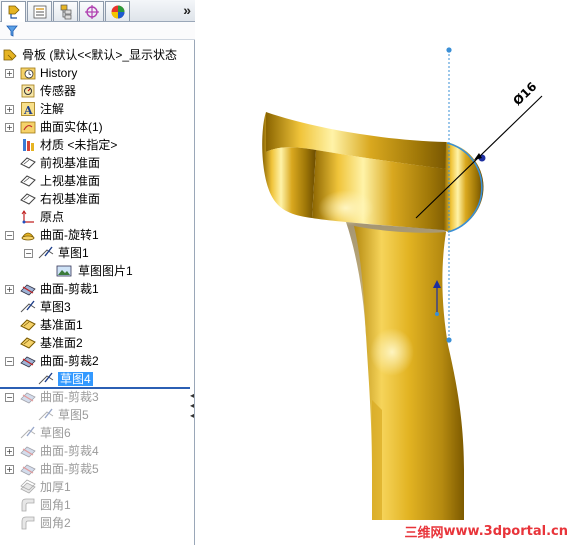  I want to click on property-list-icon, so click(39, 11).